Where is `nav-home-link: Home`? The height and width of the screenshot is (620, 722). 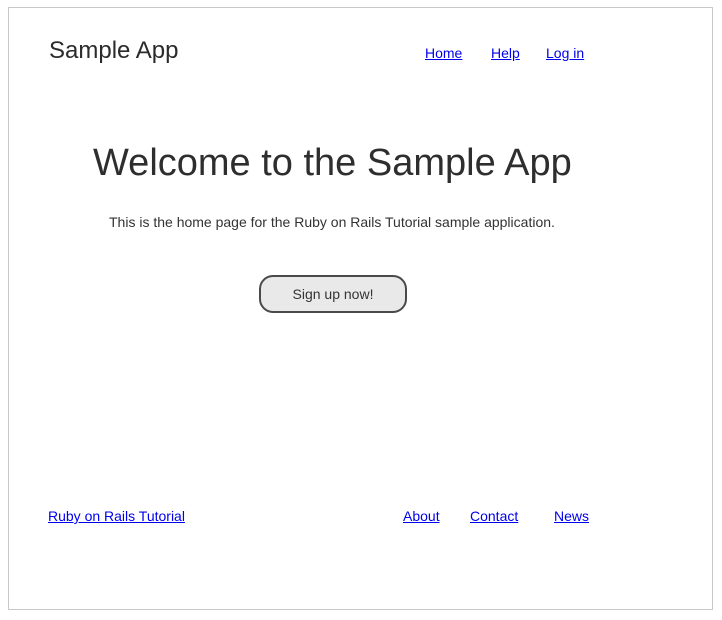
nav-home-link: Home is located at coordinates (443, 53).